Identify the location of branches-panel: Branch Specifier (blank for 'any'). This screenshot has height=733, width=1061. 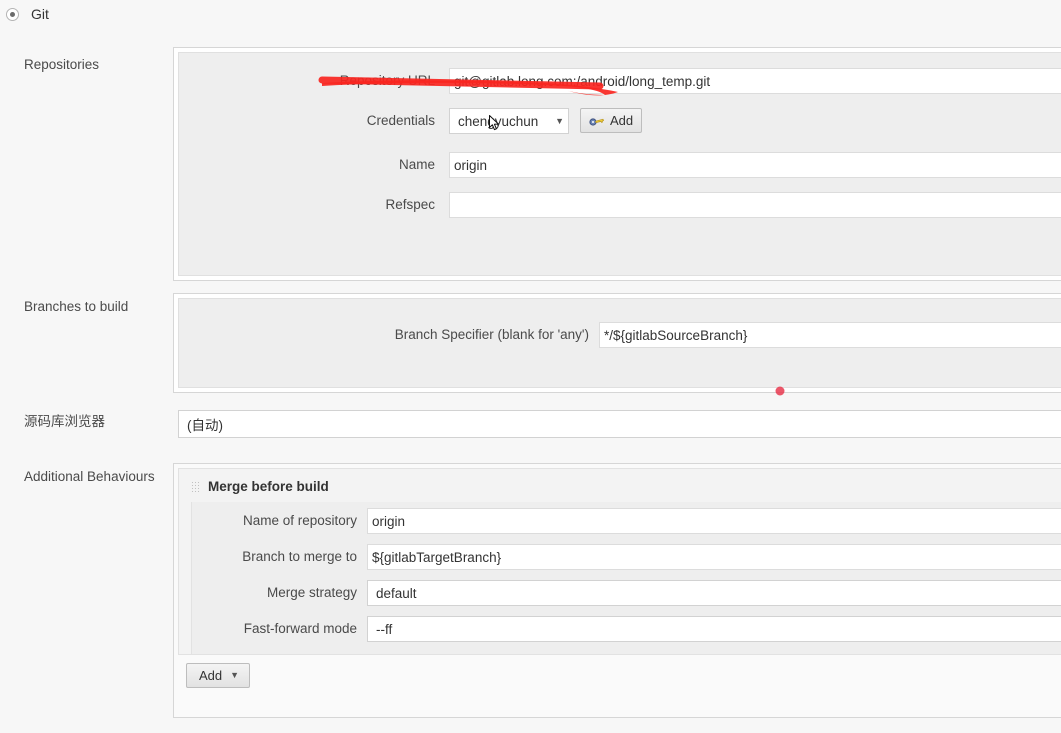
(619, 343).